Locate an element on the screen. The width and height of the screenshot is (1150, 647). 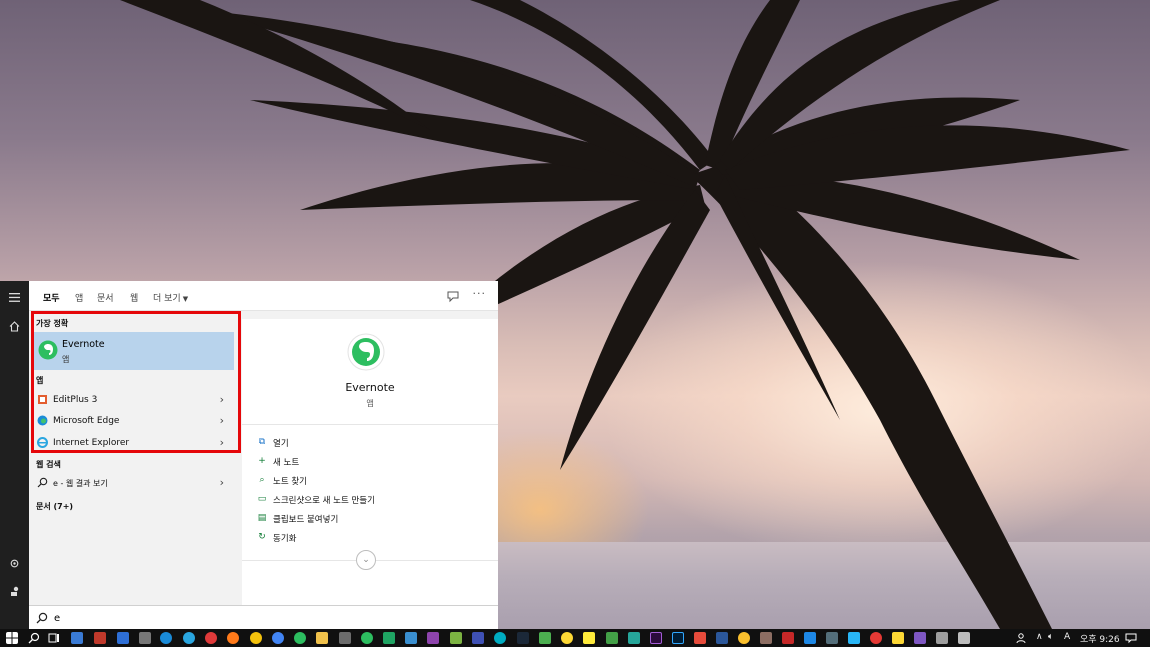
action-center-icon is located at coordinates (1131, 638).